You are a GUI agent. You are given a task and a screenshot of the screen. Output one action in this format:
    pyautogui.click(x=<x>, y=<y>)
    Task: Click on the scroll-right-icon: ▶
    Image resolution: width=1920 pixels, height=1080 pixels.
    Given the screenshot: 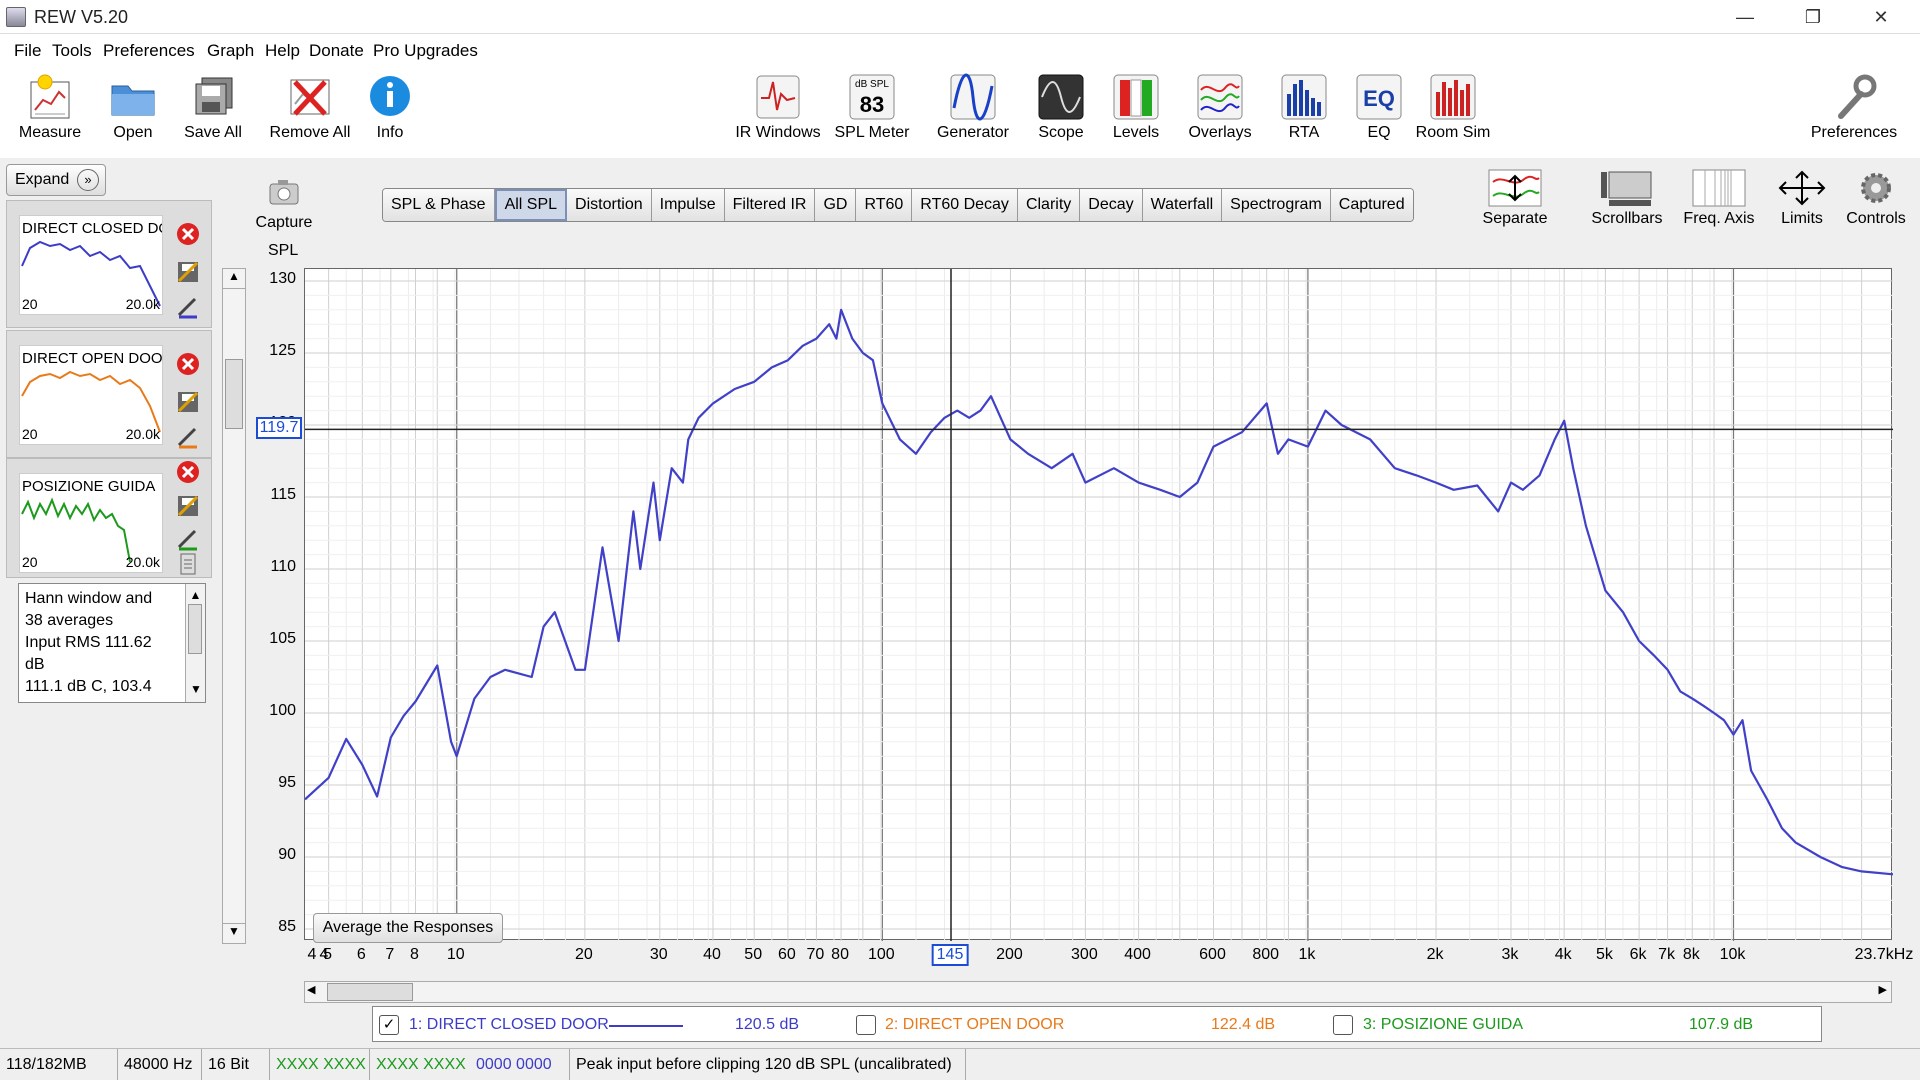 What is the action you would take?
    pyautogui.click(x=1883, y=989)
    